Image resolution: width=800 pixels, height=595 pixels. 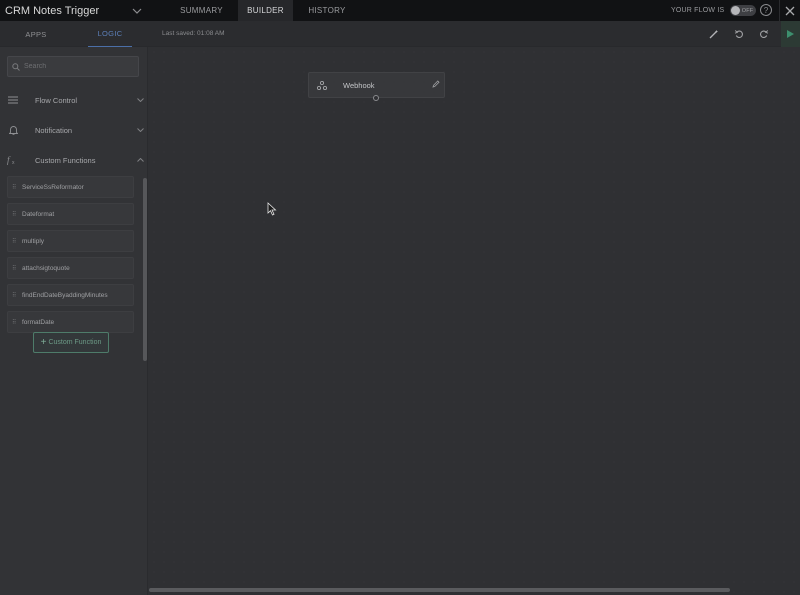 I want to click on function-name: ServiceSsReformator, so click(x=53, y=187).